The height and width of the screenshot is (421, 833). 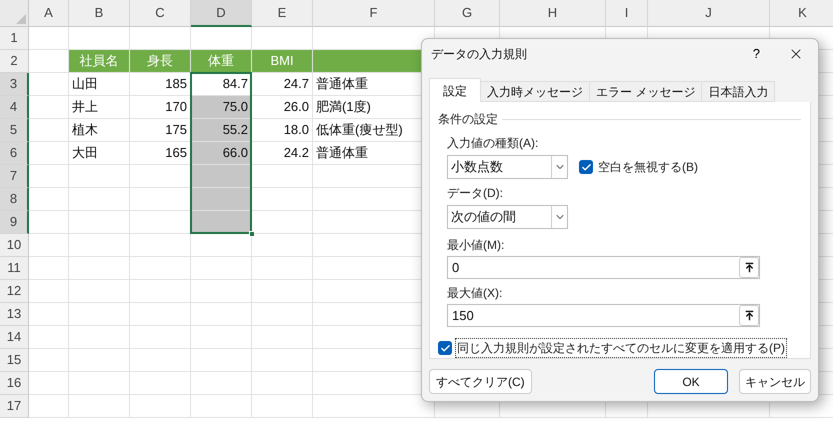 What do you see at coordinates (14, 84) in the screenshot?
I see `row-header: 3` at bounding box center [14, 84].